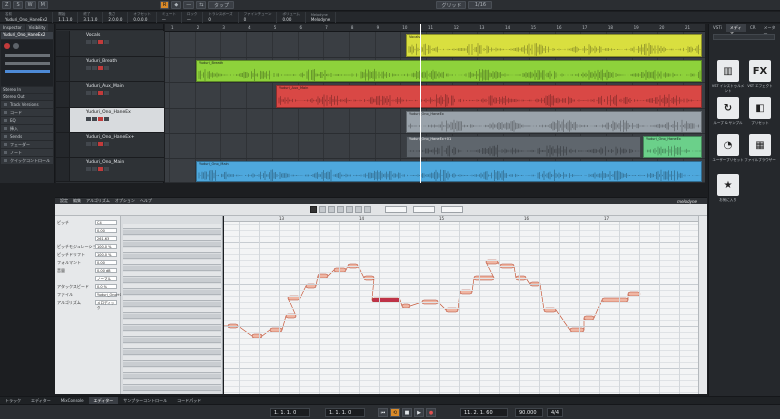 The image size is (780, 419). What do you see at coordinates (12, 27) in the screenshot?
I see `tab-inspector: Inspector` at bounding box center [12, 27].